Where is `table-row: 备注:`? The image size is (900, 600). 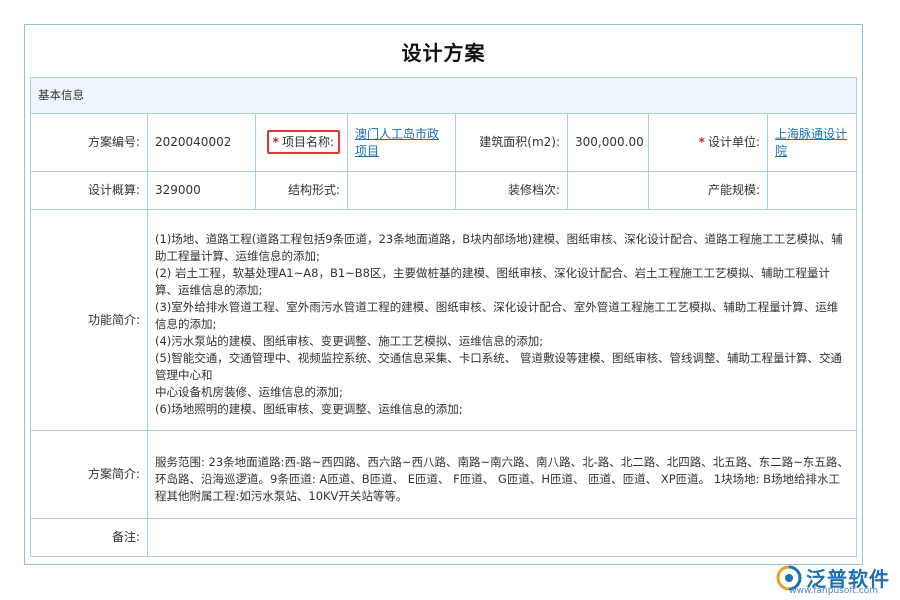 table-row: 备注: is located at coordinates (444, 538).